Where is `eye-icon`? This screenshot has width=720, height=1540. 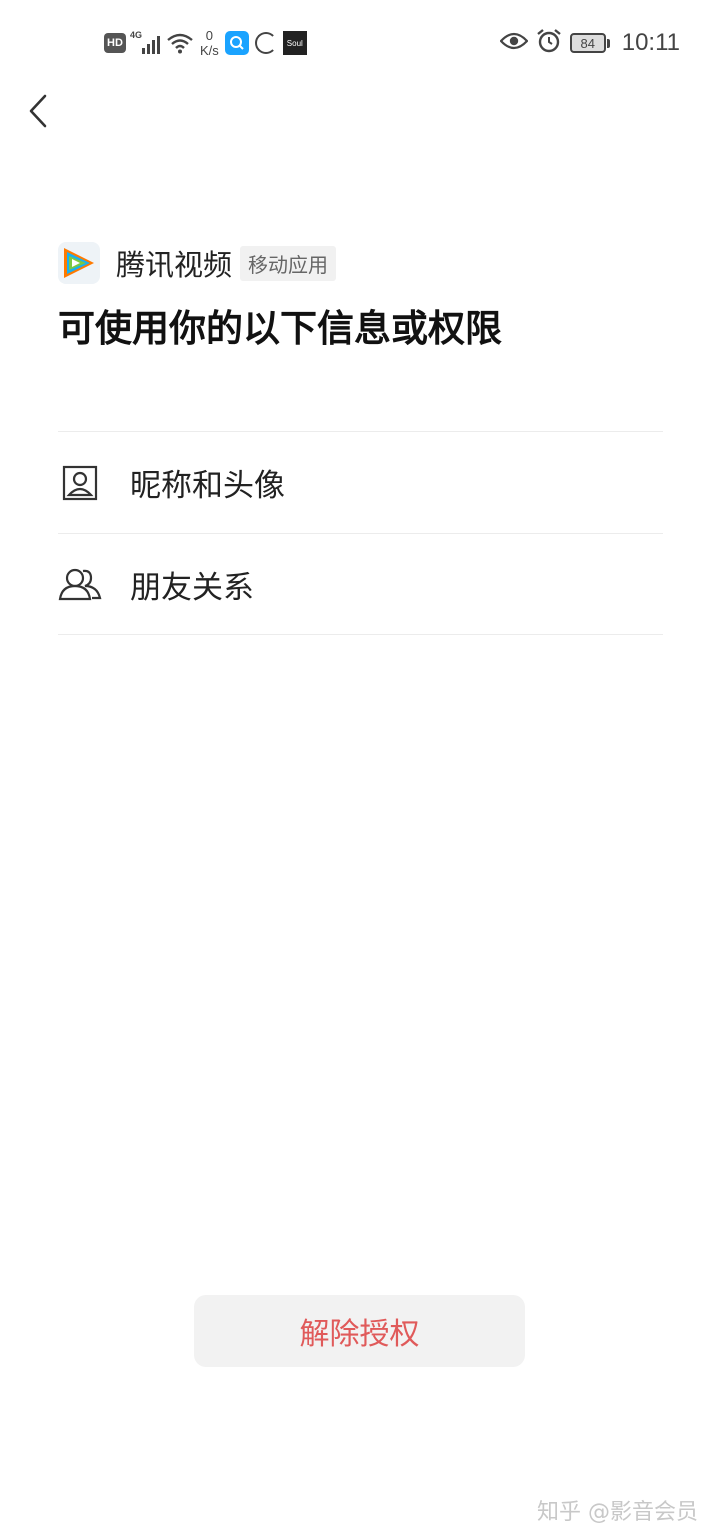 eye-icon is located at coordinates (514, 43).